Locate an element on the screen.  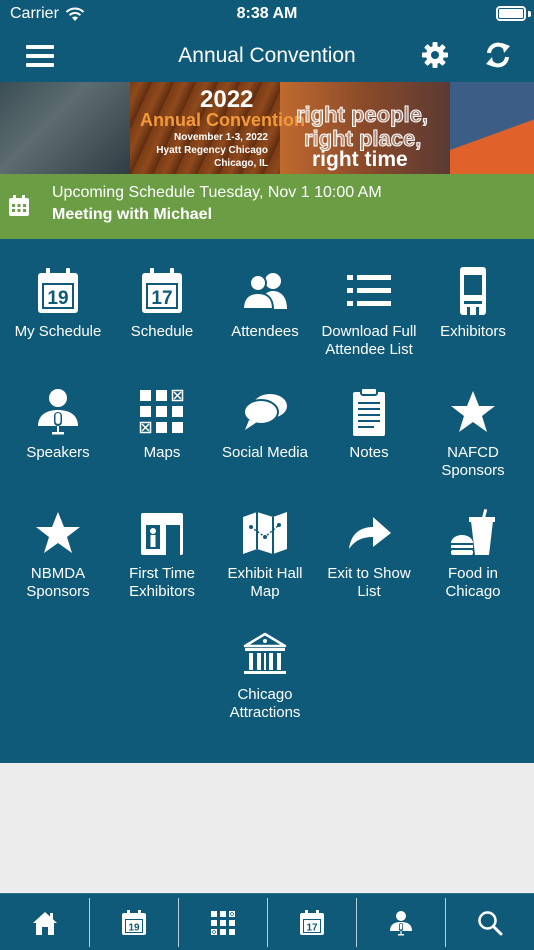
banner-venue: Hyatt Regency Chicago is located at coordinates (212, 150).